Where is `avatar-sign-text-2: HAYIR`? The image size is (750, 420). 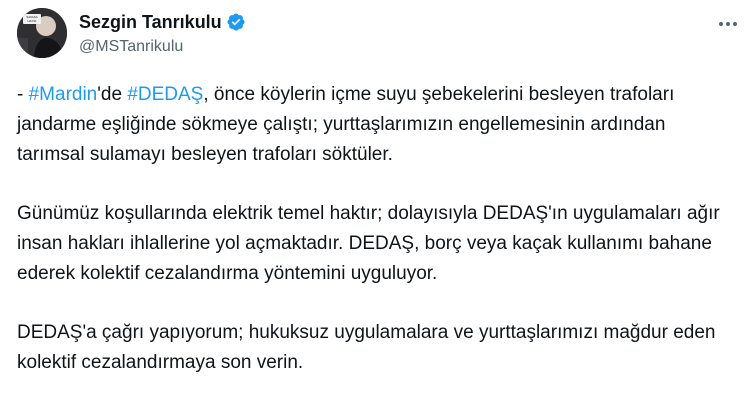 avatar-sign-text-2: HAYIR is located at coordinates (33, 21).